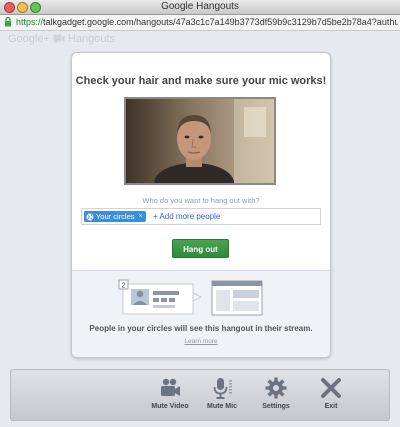  Describe the element at coordinates (276, 388) in the screenshot. I see `gear-icon` at that location.